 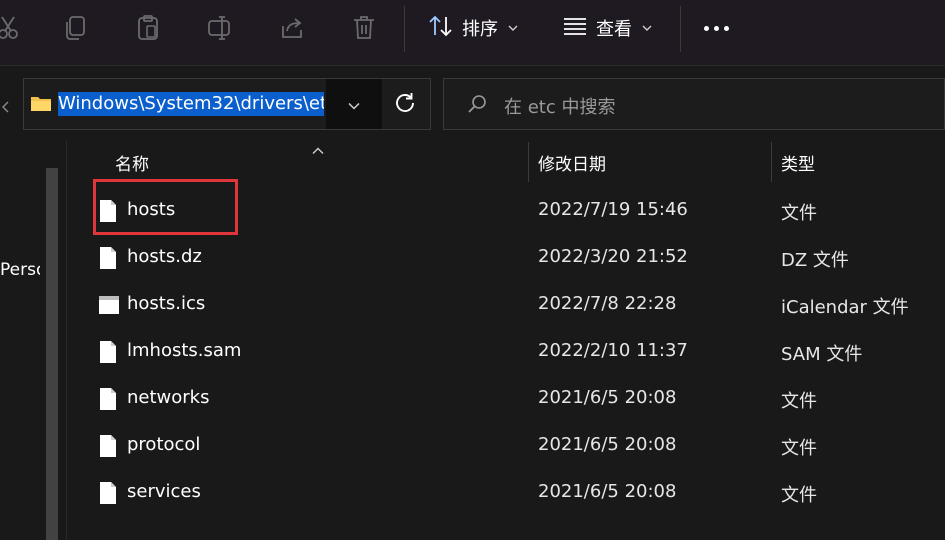 I want to click on cut-icon, so click(x=12, y=28).